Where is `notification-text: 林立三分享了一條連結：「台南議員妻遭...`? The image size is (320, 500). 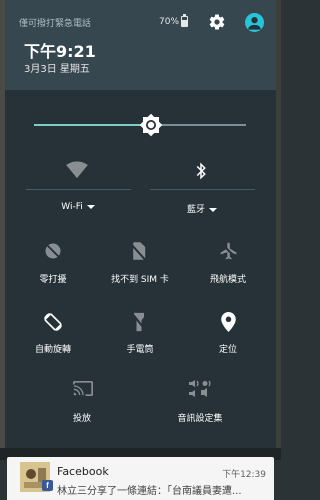
notification-text: 林立三分享了一條連結：「台南議員妻遭... is located at coordinates (149, 491).